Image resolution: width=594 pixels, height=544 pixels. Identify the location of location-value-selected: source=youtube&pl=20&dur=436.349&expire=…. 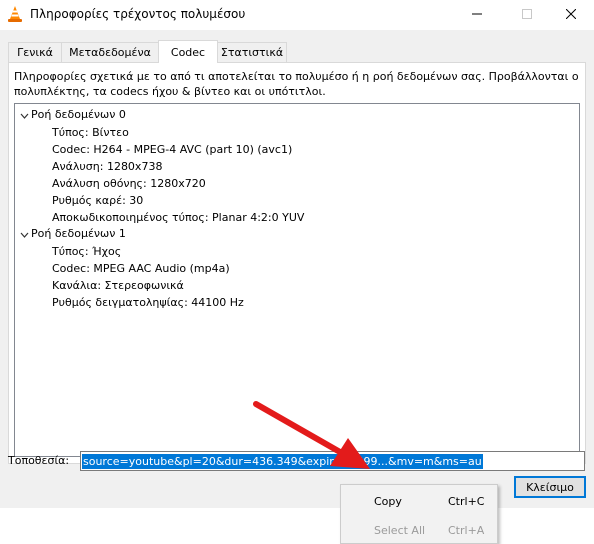
(282, 461).